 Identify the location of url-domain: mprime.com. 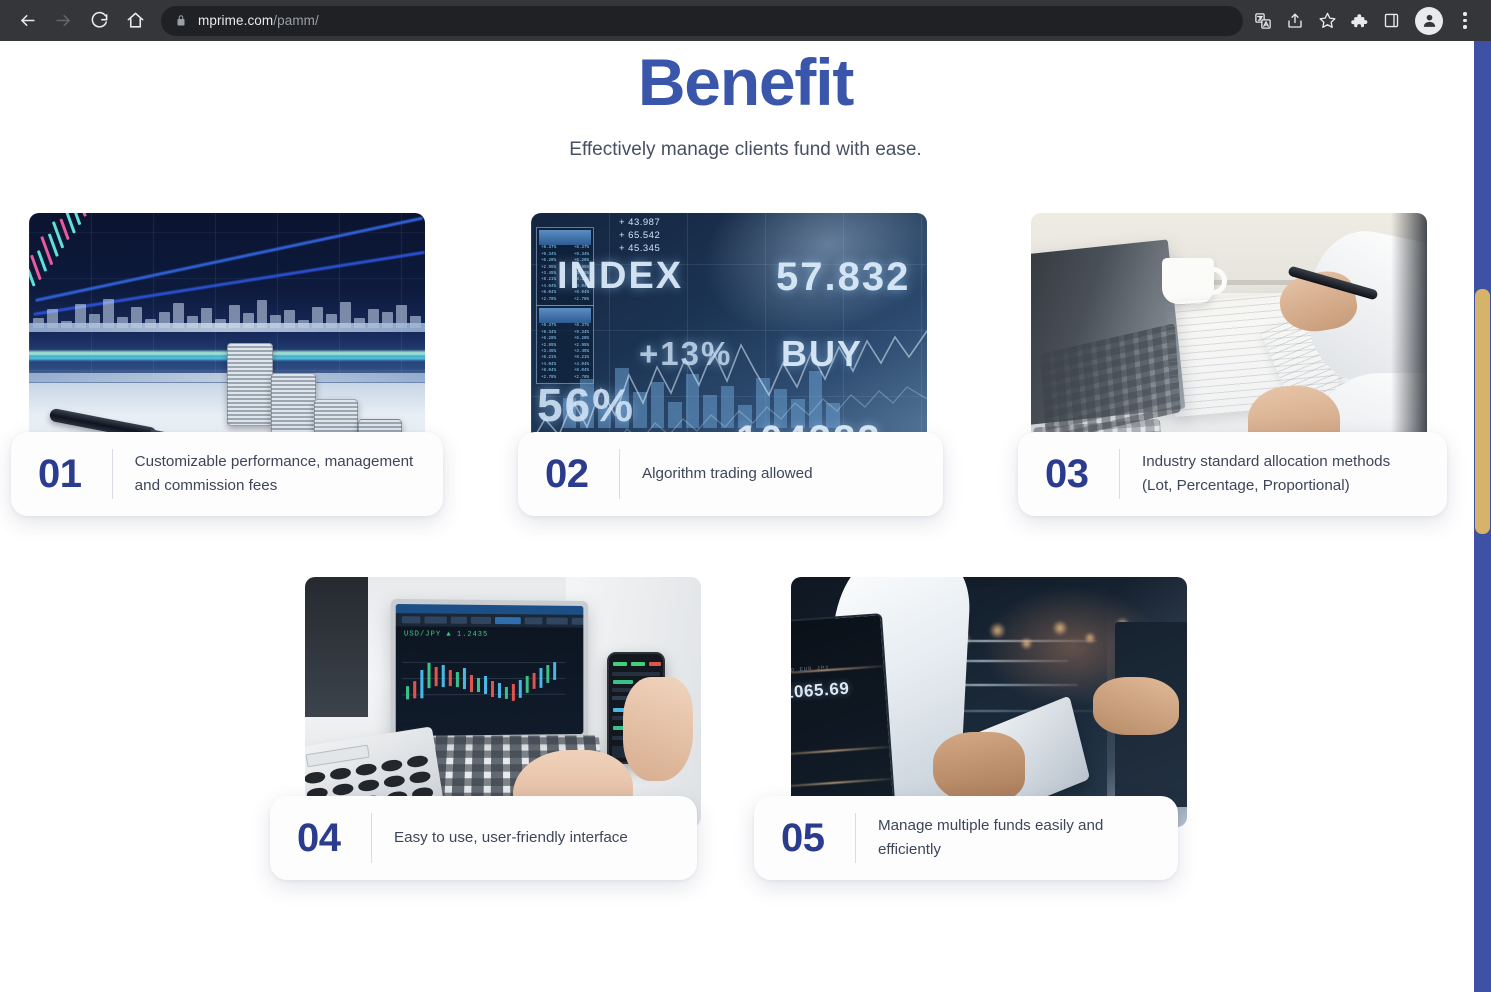
(236, 20).